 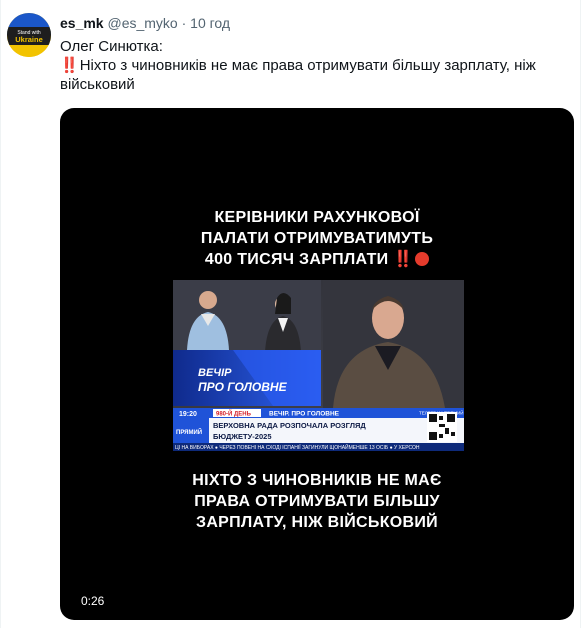 I want to click on show-title-2: ПРО ГОЛОВНЕ, so click(x=243, y=387).